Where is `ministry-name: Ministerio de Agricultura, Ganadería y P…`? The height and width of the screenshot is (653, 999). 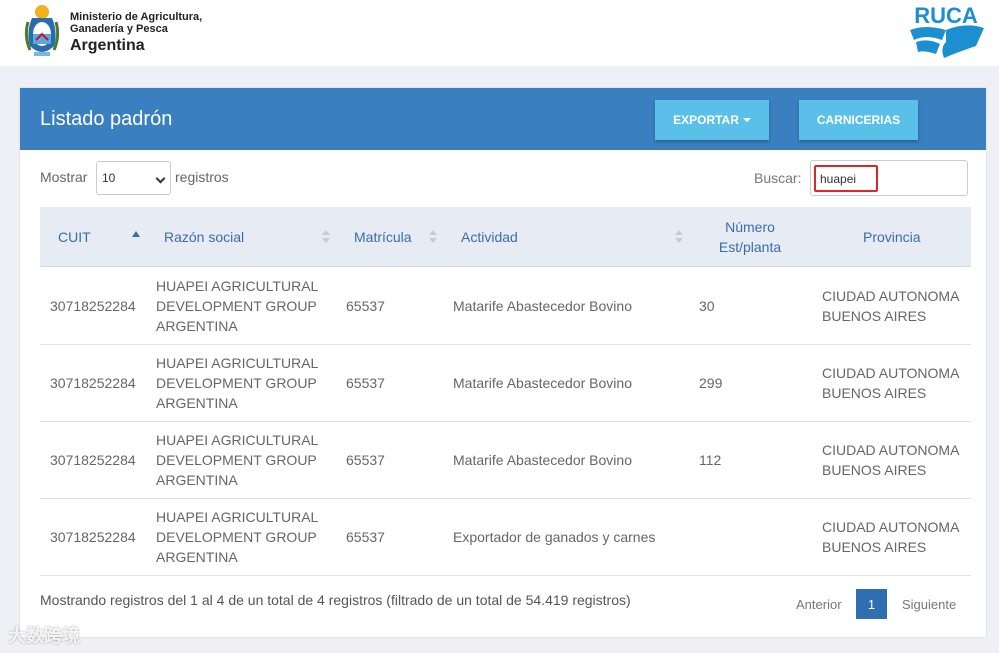 ministry-name: Ministerio de Agricultura, Ganadería y P… is located at coordinates (136, 33).